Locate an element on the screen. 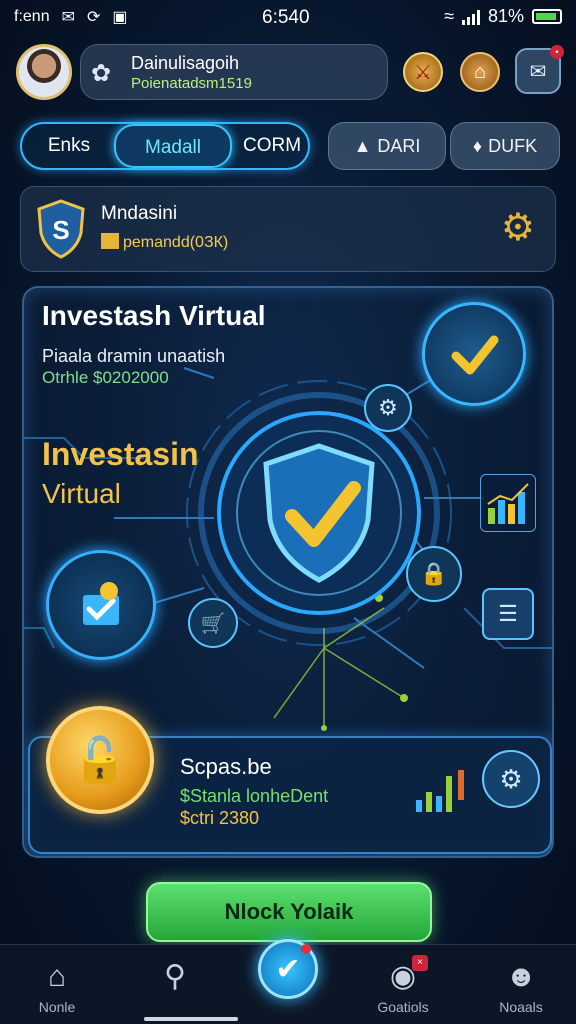 The width and height of the screenshot is (576, 1024). clipboard-check-icon is located at coordinates (101, 603).